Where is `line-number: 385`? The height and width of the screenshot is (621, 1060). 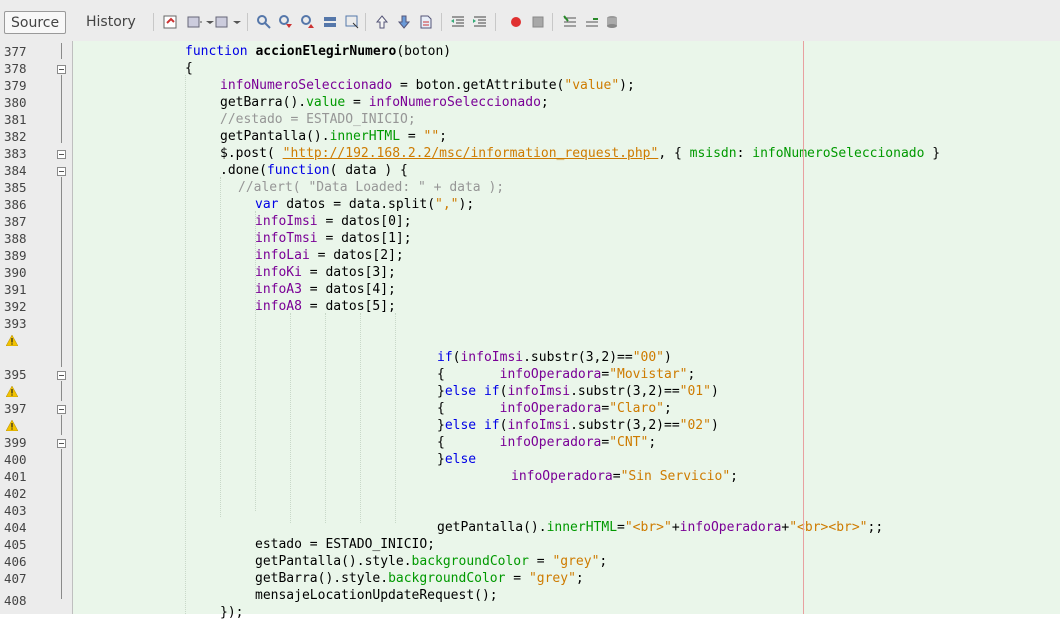
line-number: 385 is located at coordinates (15, 187).